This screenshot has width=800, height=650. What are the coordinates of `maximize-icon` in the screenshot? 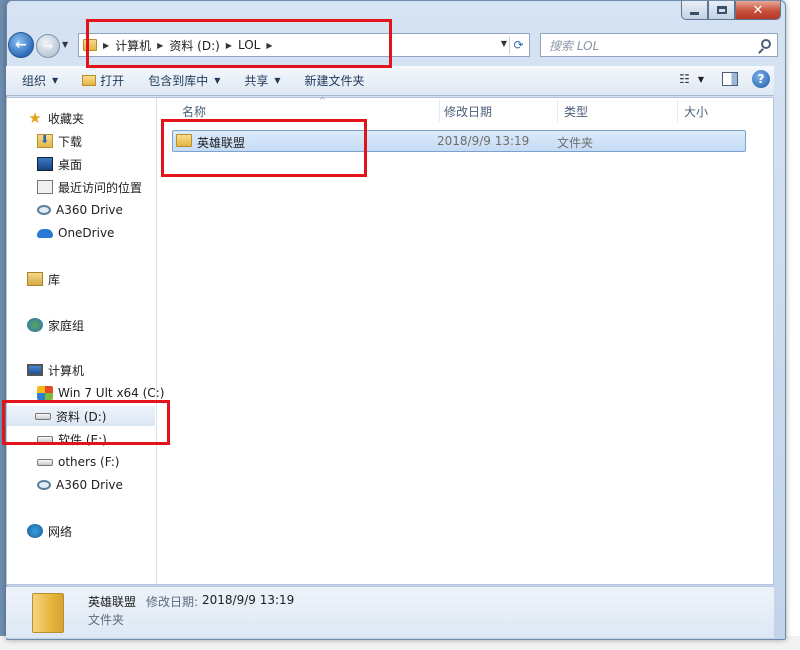 It's located at (721, 10).